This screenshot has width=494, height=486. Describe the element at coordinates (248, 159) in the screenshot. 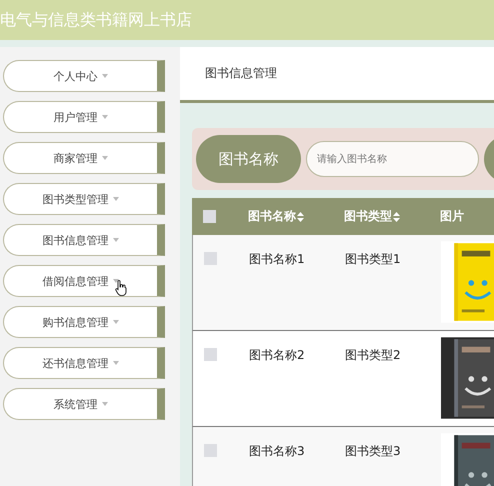

I see `search-label: 图书名称` at that location.